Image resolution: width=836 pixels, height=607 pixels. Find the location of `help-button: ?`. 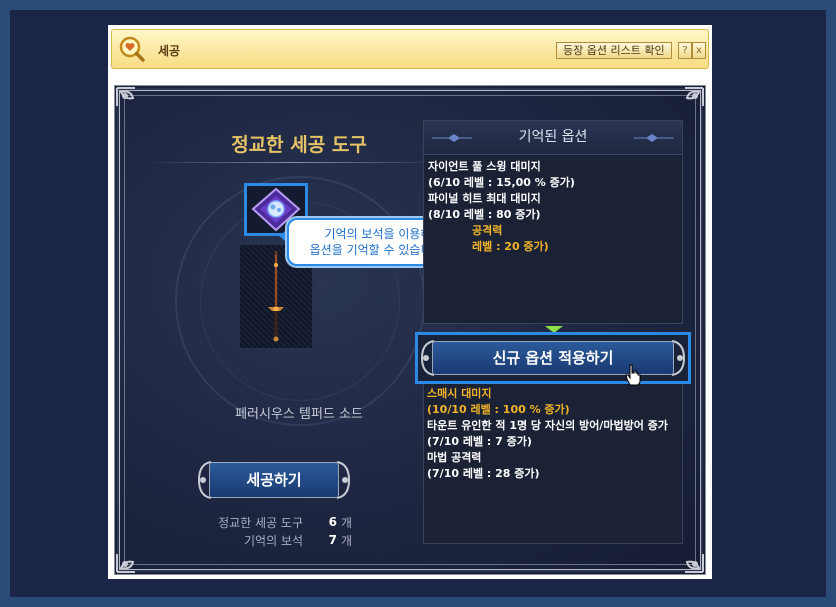

help-button: ? is located at coordinates (685, 50).